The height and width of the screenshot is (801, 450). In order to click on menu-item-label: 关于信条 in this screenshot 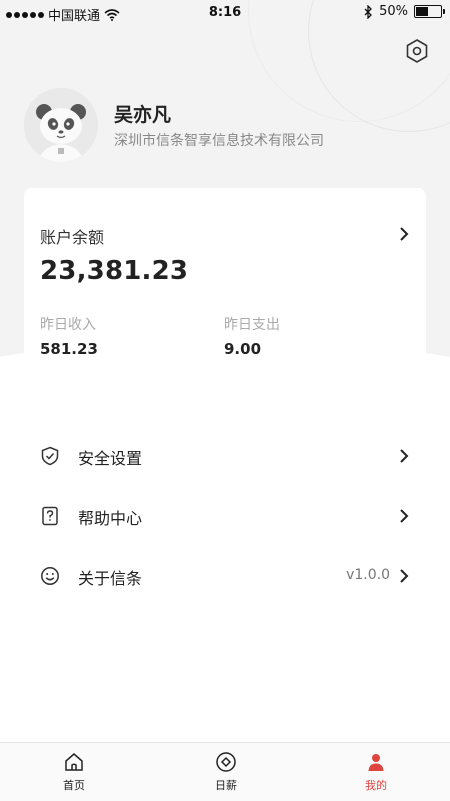, I will do `click(110, 578)`.